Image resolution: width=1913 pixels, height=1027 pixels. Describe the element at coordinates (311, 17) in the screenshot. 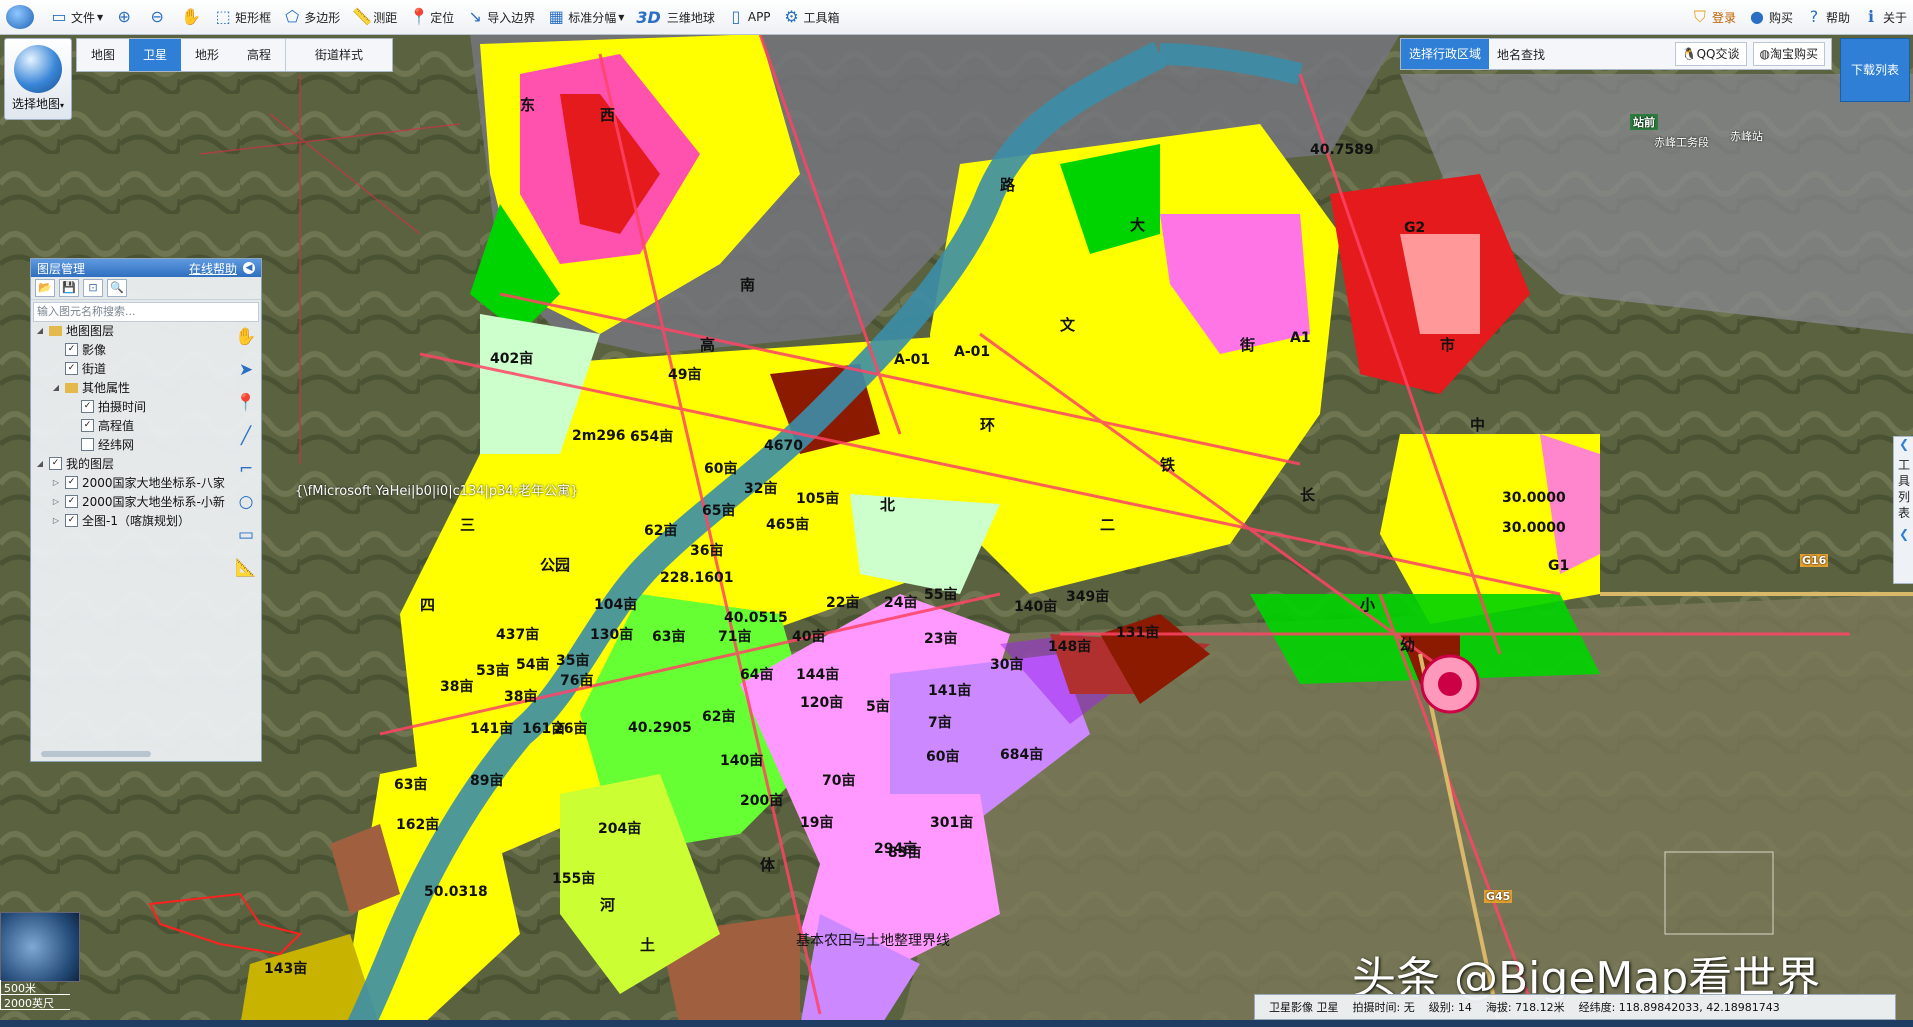

I see `polygon-select-button: ⬠ 多边形` at that location.